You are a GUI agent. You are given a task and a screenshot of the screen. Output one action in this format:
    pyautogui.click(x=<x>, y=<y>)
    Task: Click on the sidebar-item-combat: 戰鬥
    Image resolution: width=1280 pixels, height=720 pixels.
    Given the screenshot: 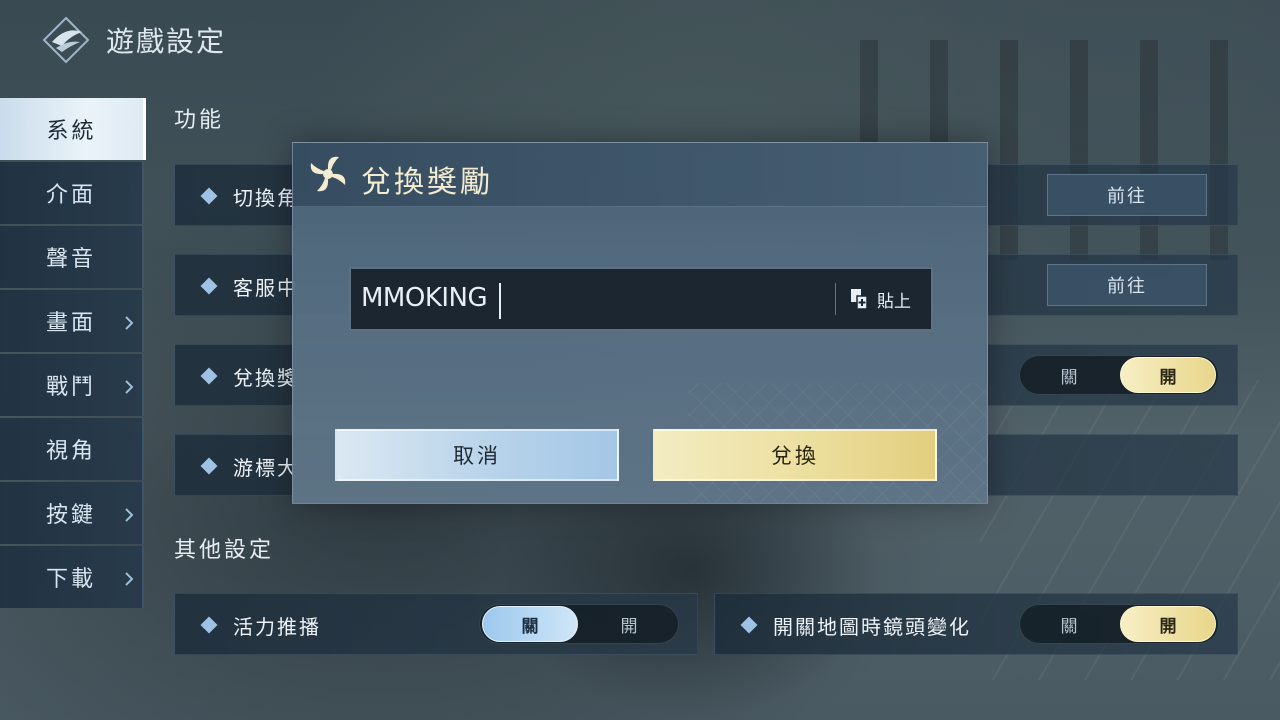 What is the action you would take?
    pyautogui.click(x=72, y=385)
    